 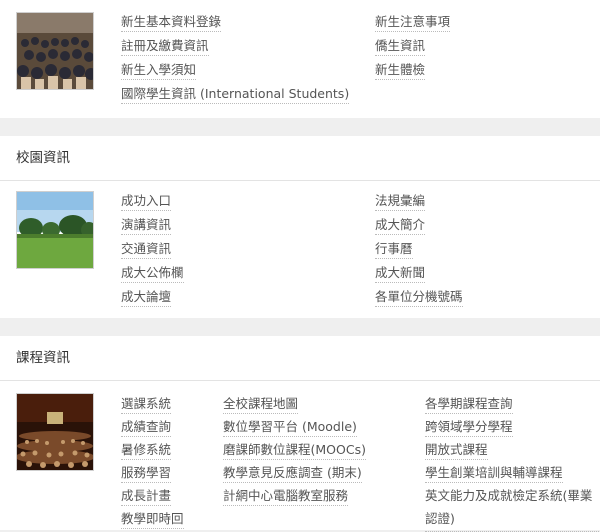 I want to click on link-cross-domain: 跨領域學分學程, so click(x=469, y=427).